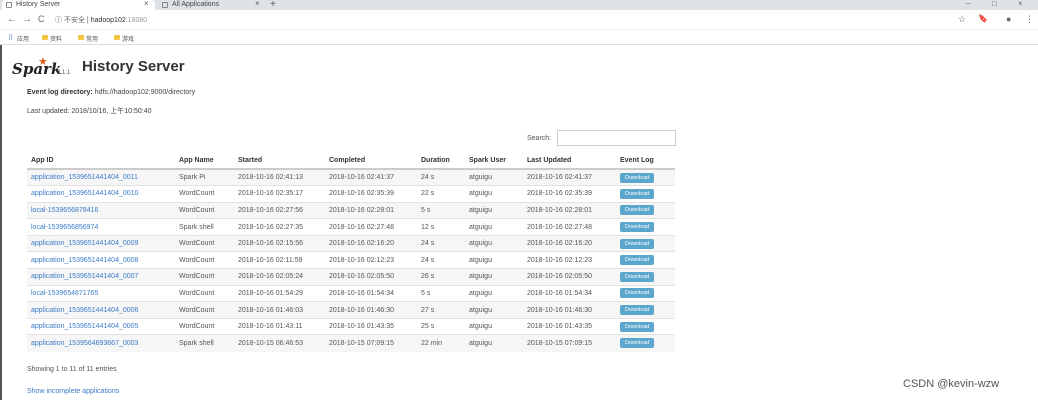 This screenshot has width=1038, height=400. I want to click on bookmarks-bar: ⠿ 应用 资料 常用 游戏, so click(519, 38).